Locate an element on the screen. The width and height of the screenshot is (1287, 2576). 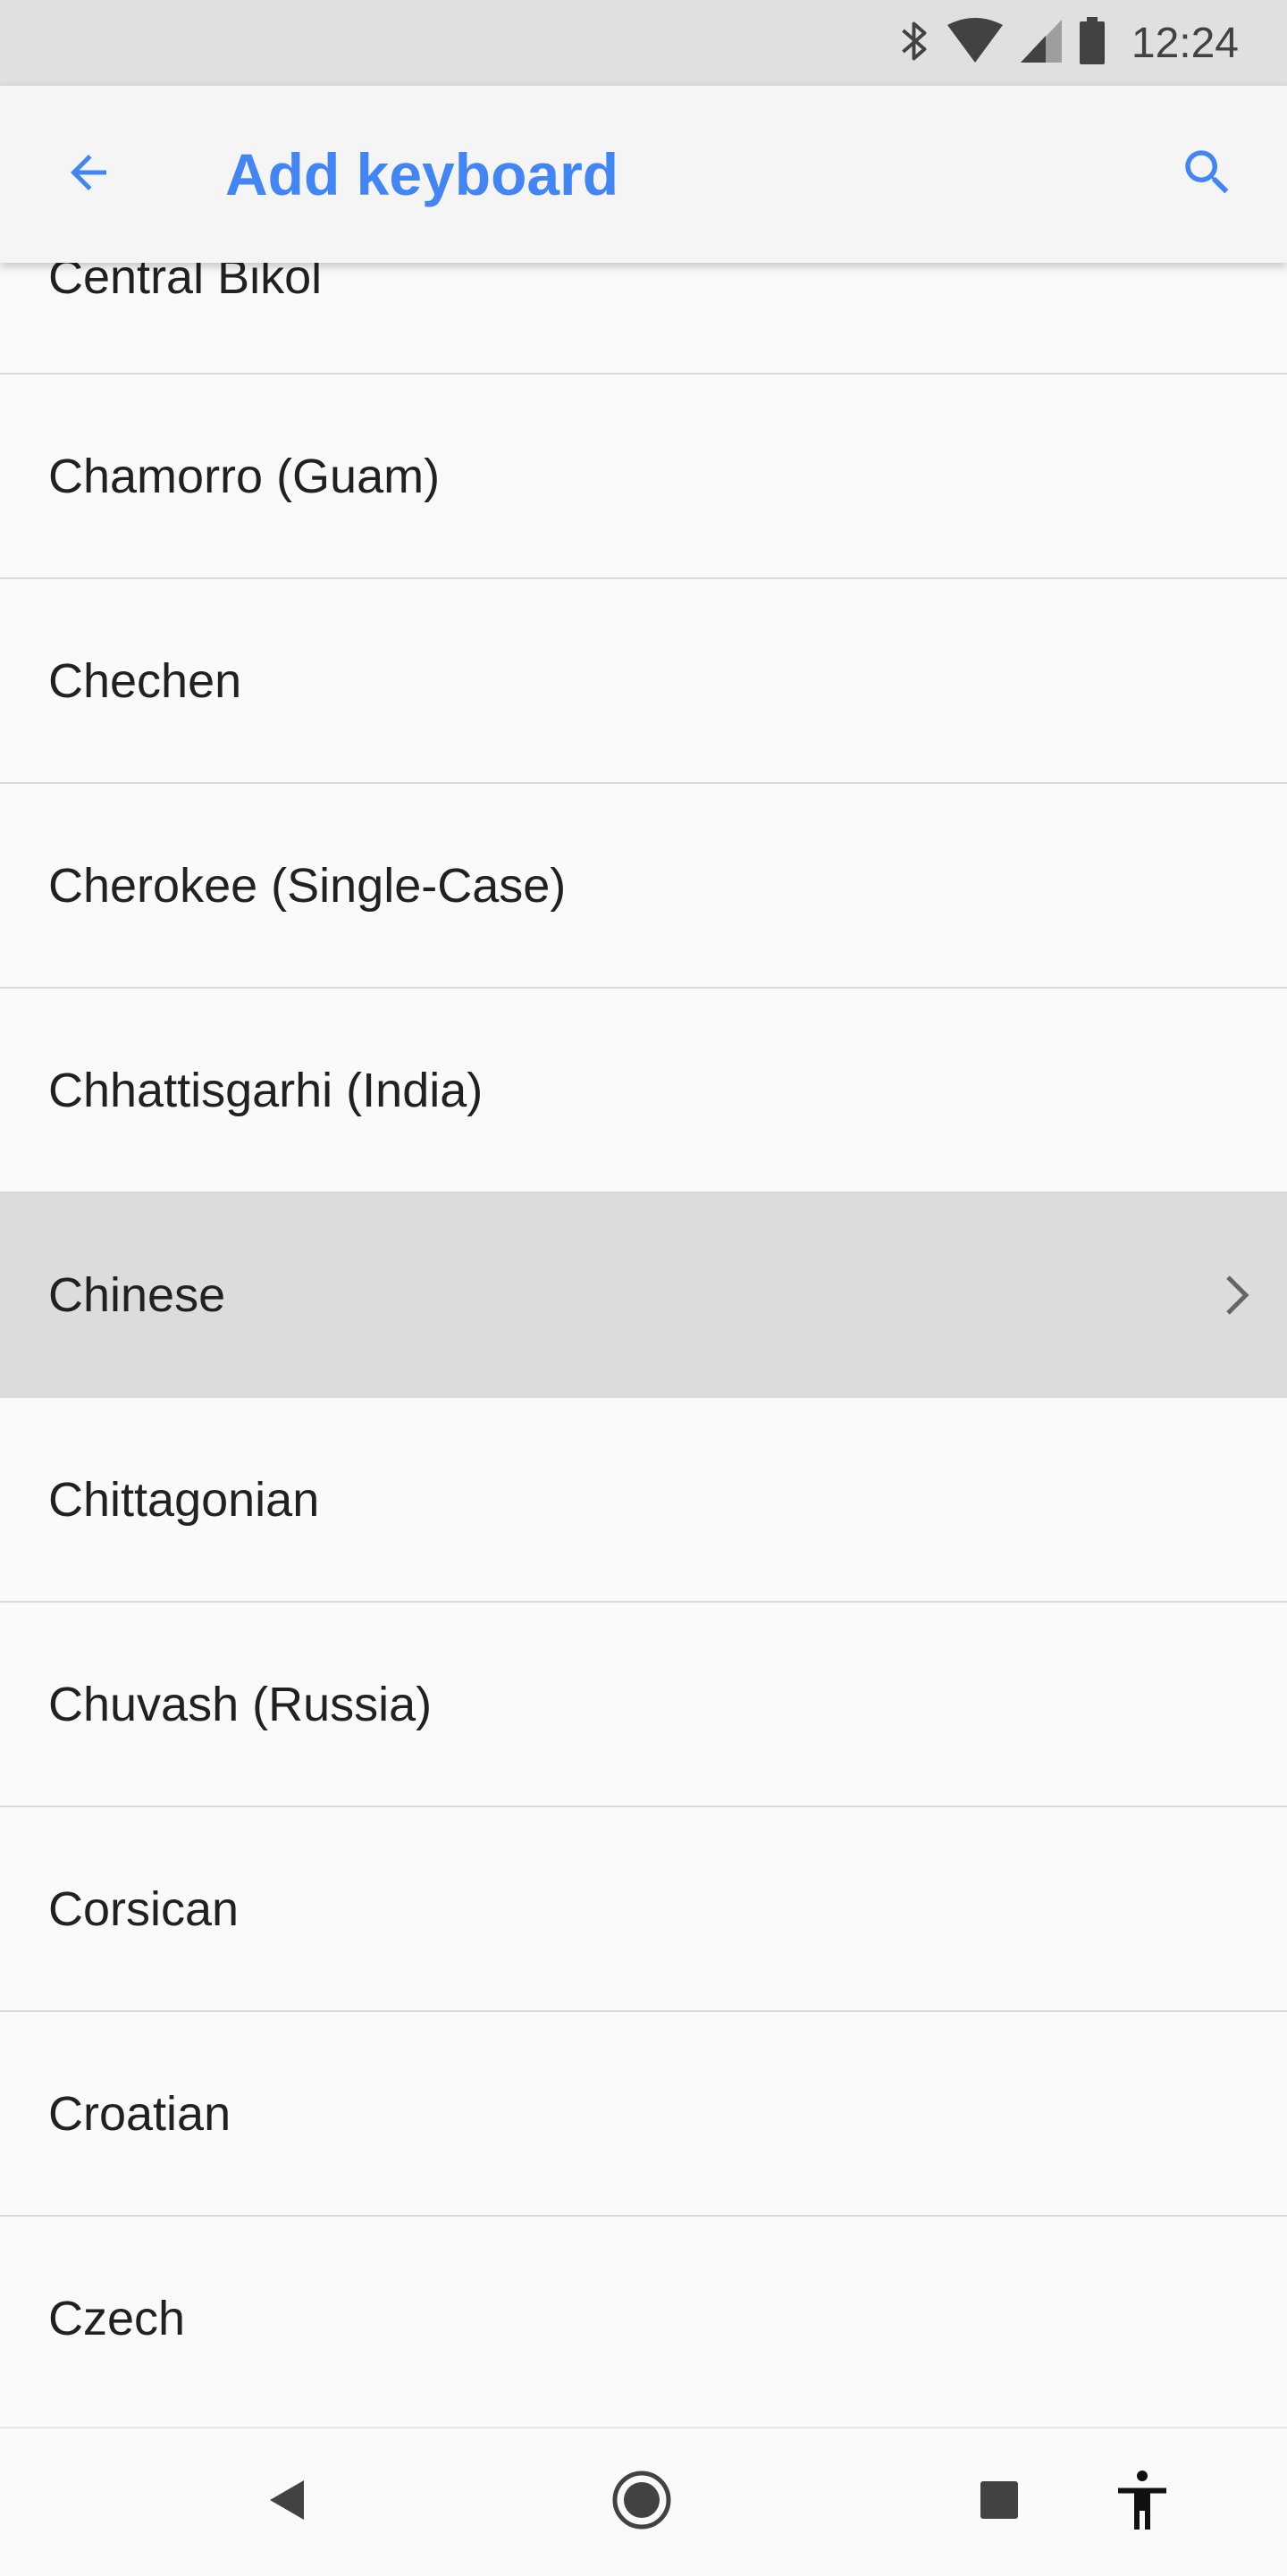
list-item-label: Czech is located at coordinates (117, 2318).